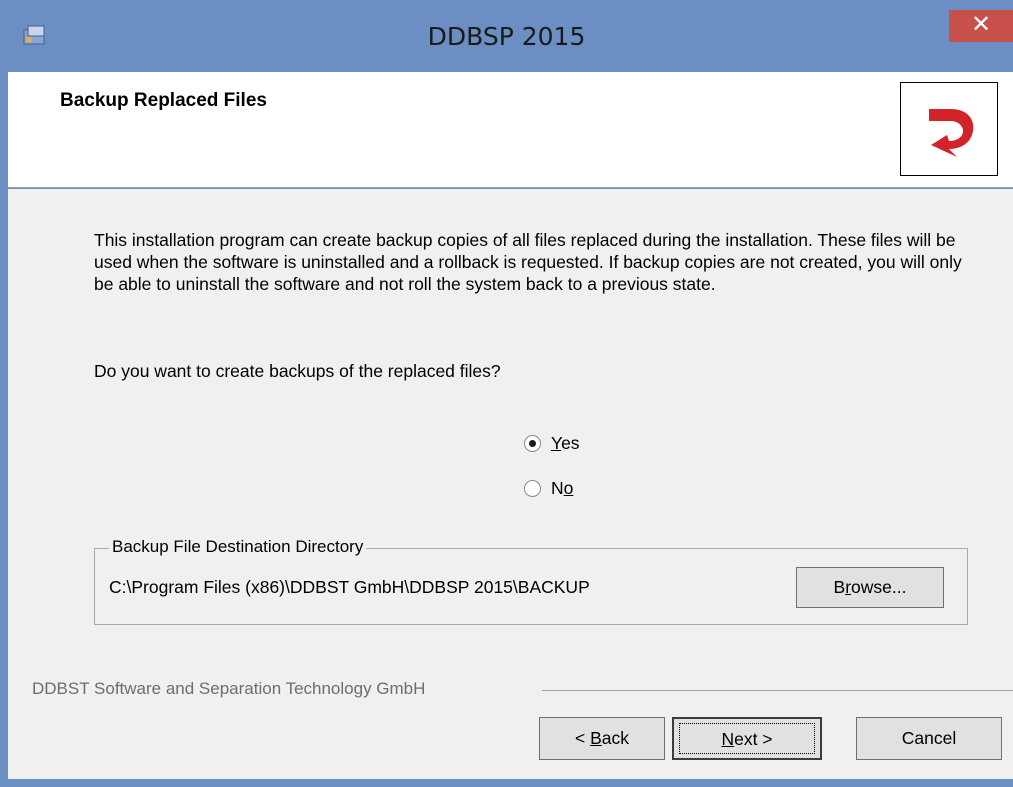 The height and width of the screenshot is (787, 1013). What do you see at coordinates (532, 443) in the screenshot?
I see `radio-yes-indicator` at bounding box center [532, 443].